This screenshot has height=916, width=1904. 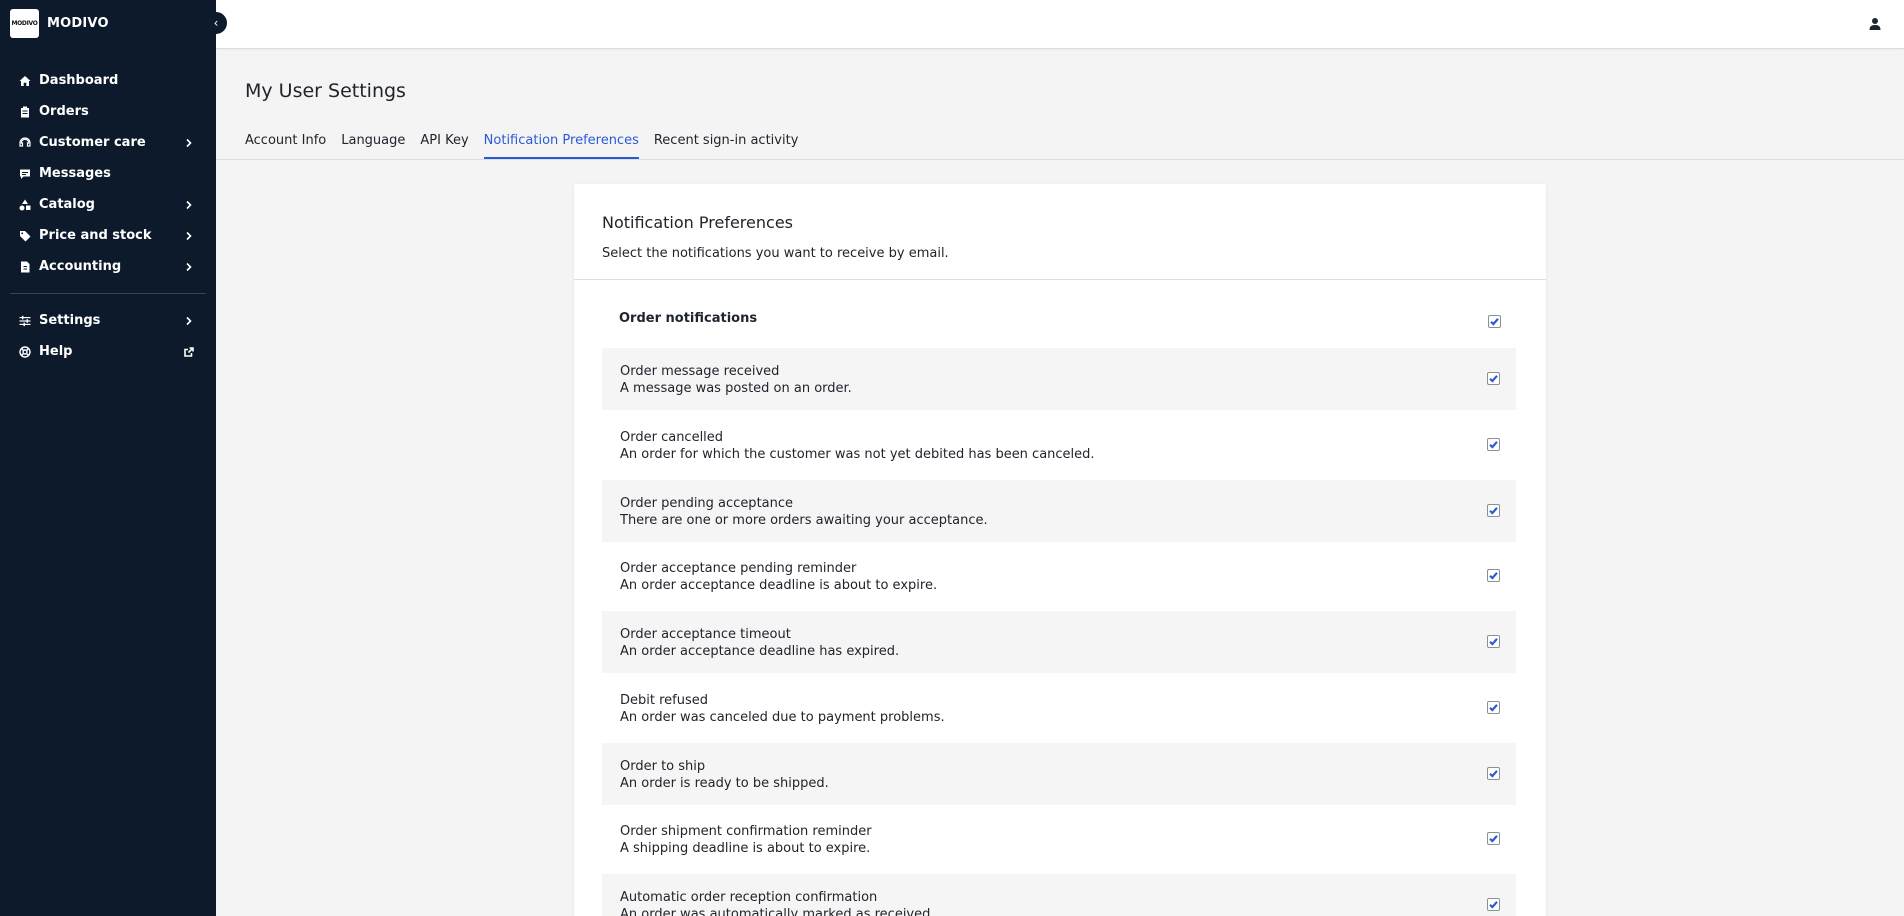 I want to click on sidebar-collapse-button: ‹, so click(x=216, y=23).